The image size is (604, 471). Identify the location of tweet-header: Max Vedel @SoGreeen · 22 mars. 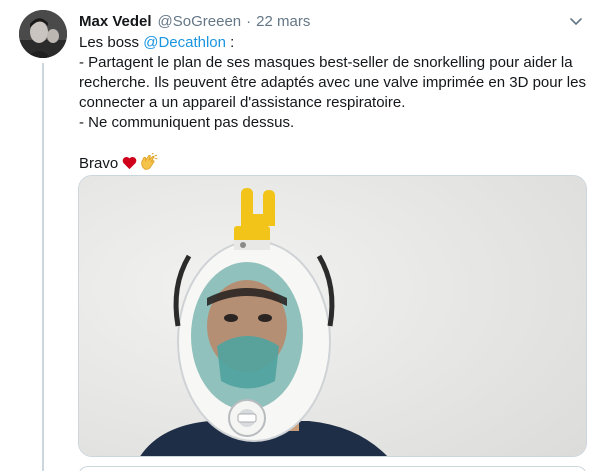
(336, 21).